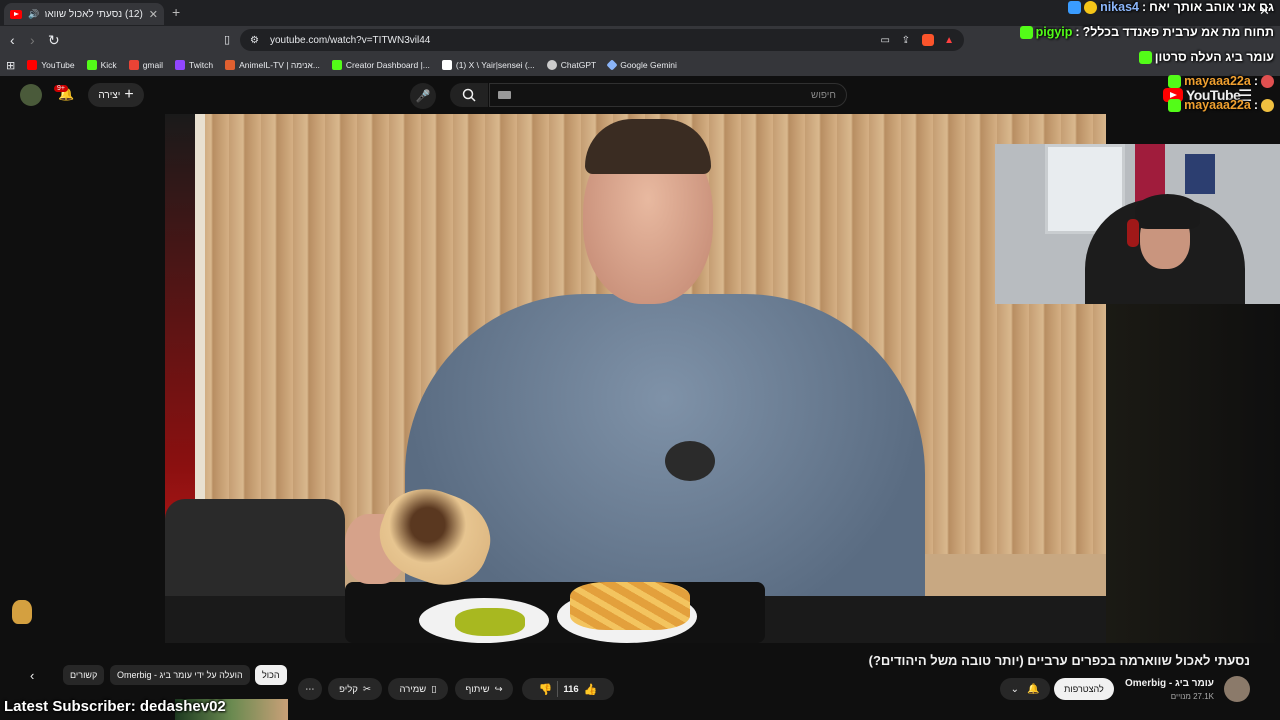  I want to click on bookmark-kick: Kick, so click(101, 65).